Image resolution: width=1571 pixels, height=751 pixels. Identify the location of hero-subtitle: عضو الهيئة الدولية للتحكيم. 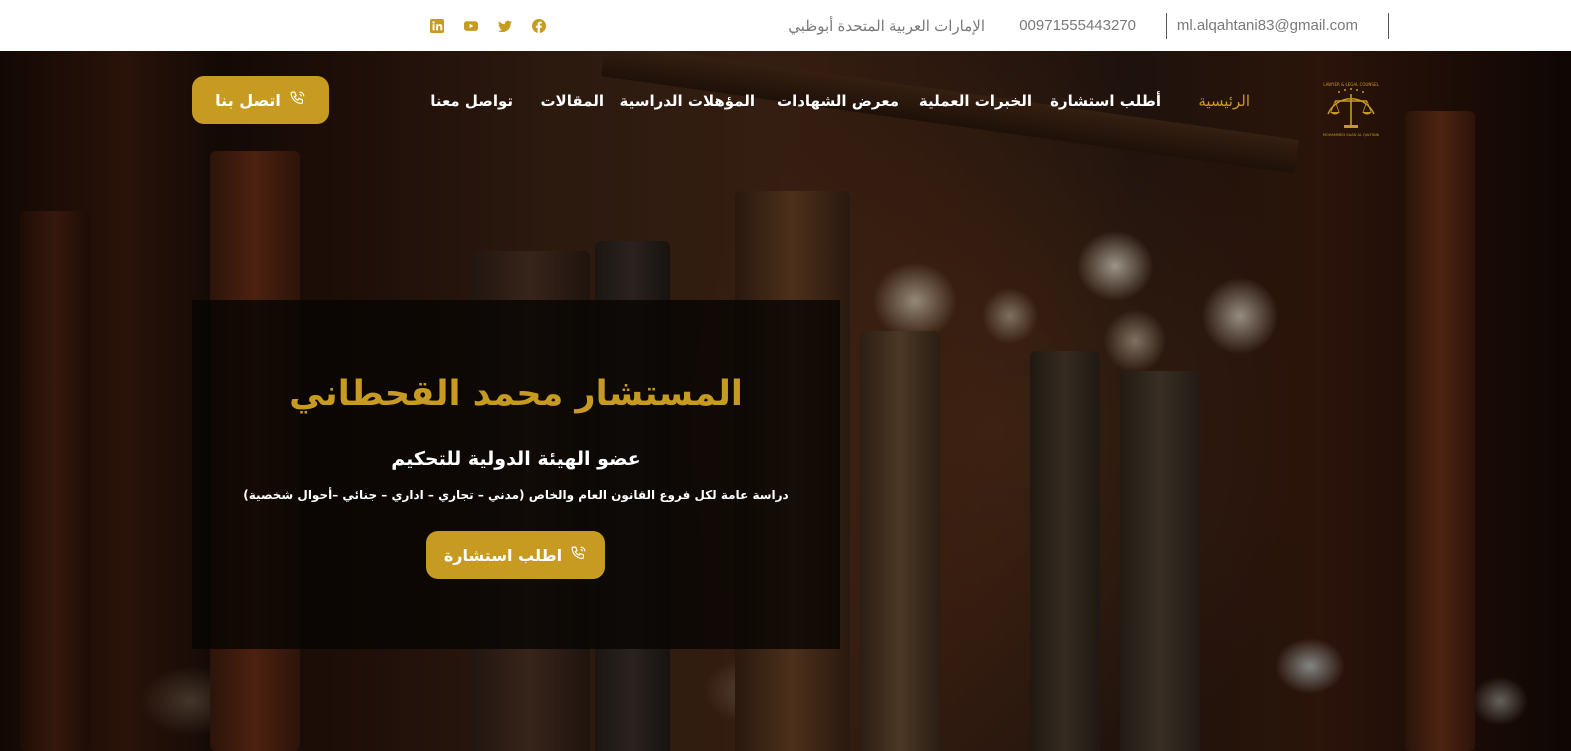
(516, 459).